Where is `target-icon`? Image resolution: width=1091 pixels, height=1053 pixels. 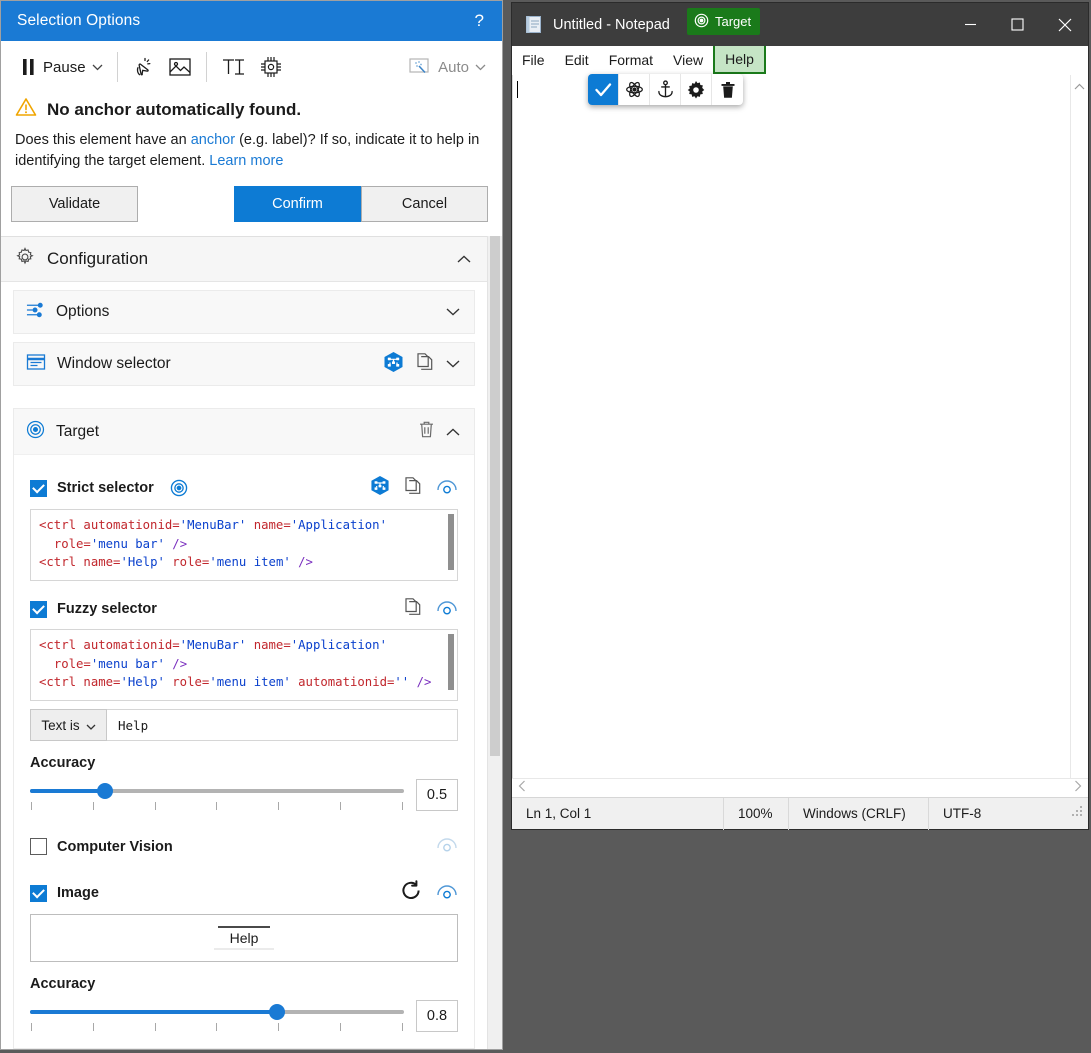 target-icon is located at coordinates (179, 488).